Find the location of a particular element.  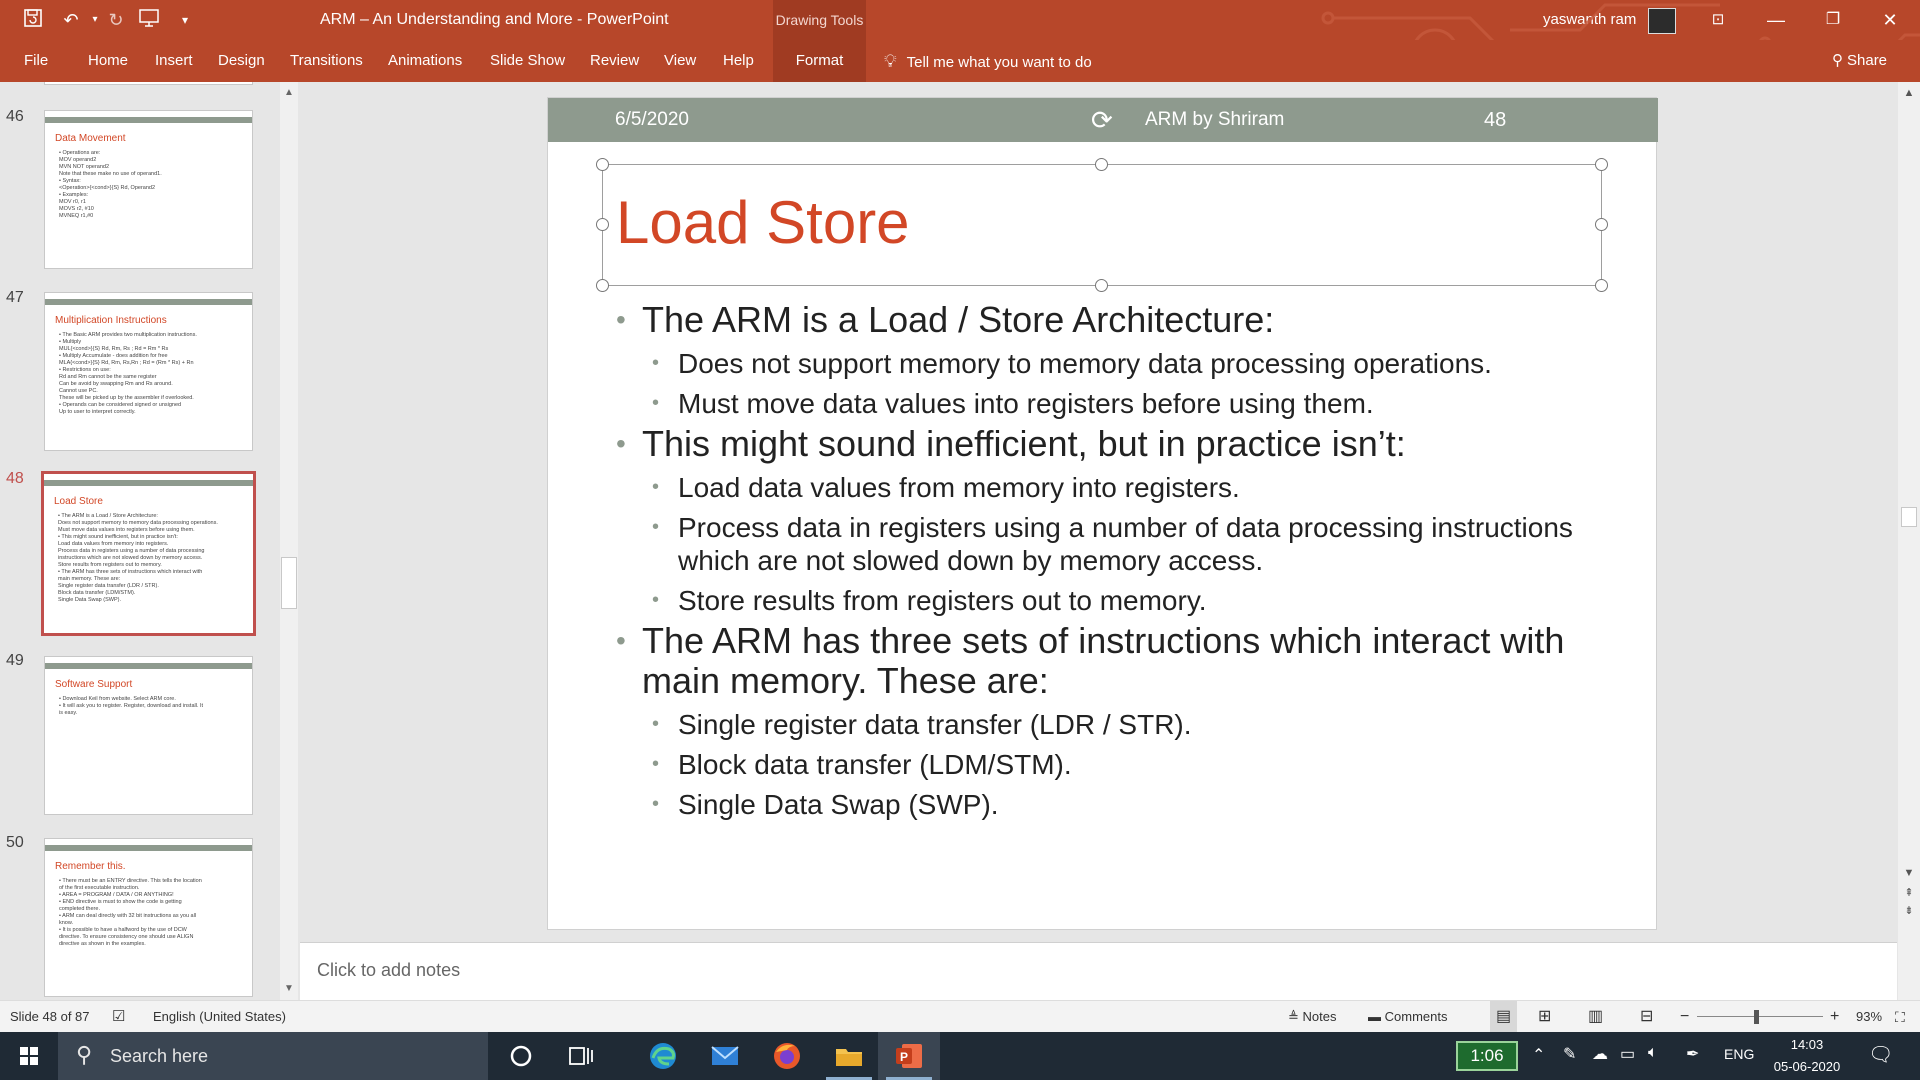

zoom-slider is located at coordinates (1760, 1016).